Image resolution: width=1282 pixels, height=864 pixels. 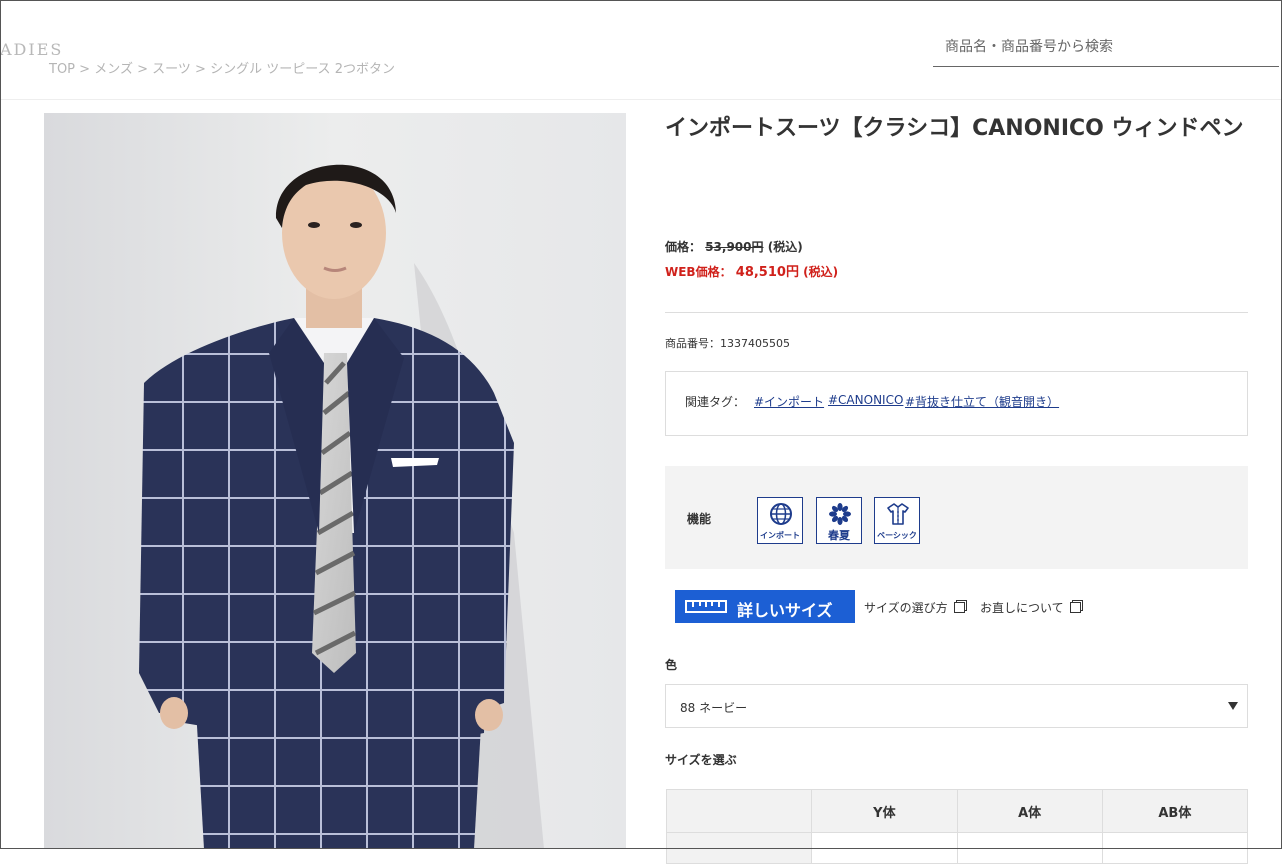 What do you see at coordinates (898, 514) in the screenshot?
I see `shirt-icon` at bounding box center [898, 514].